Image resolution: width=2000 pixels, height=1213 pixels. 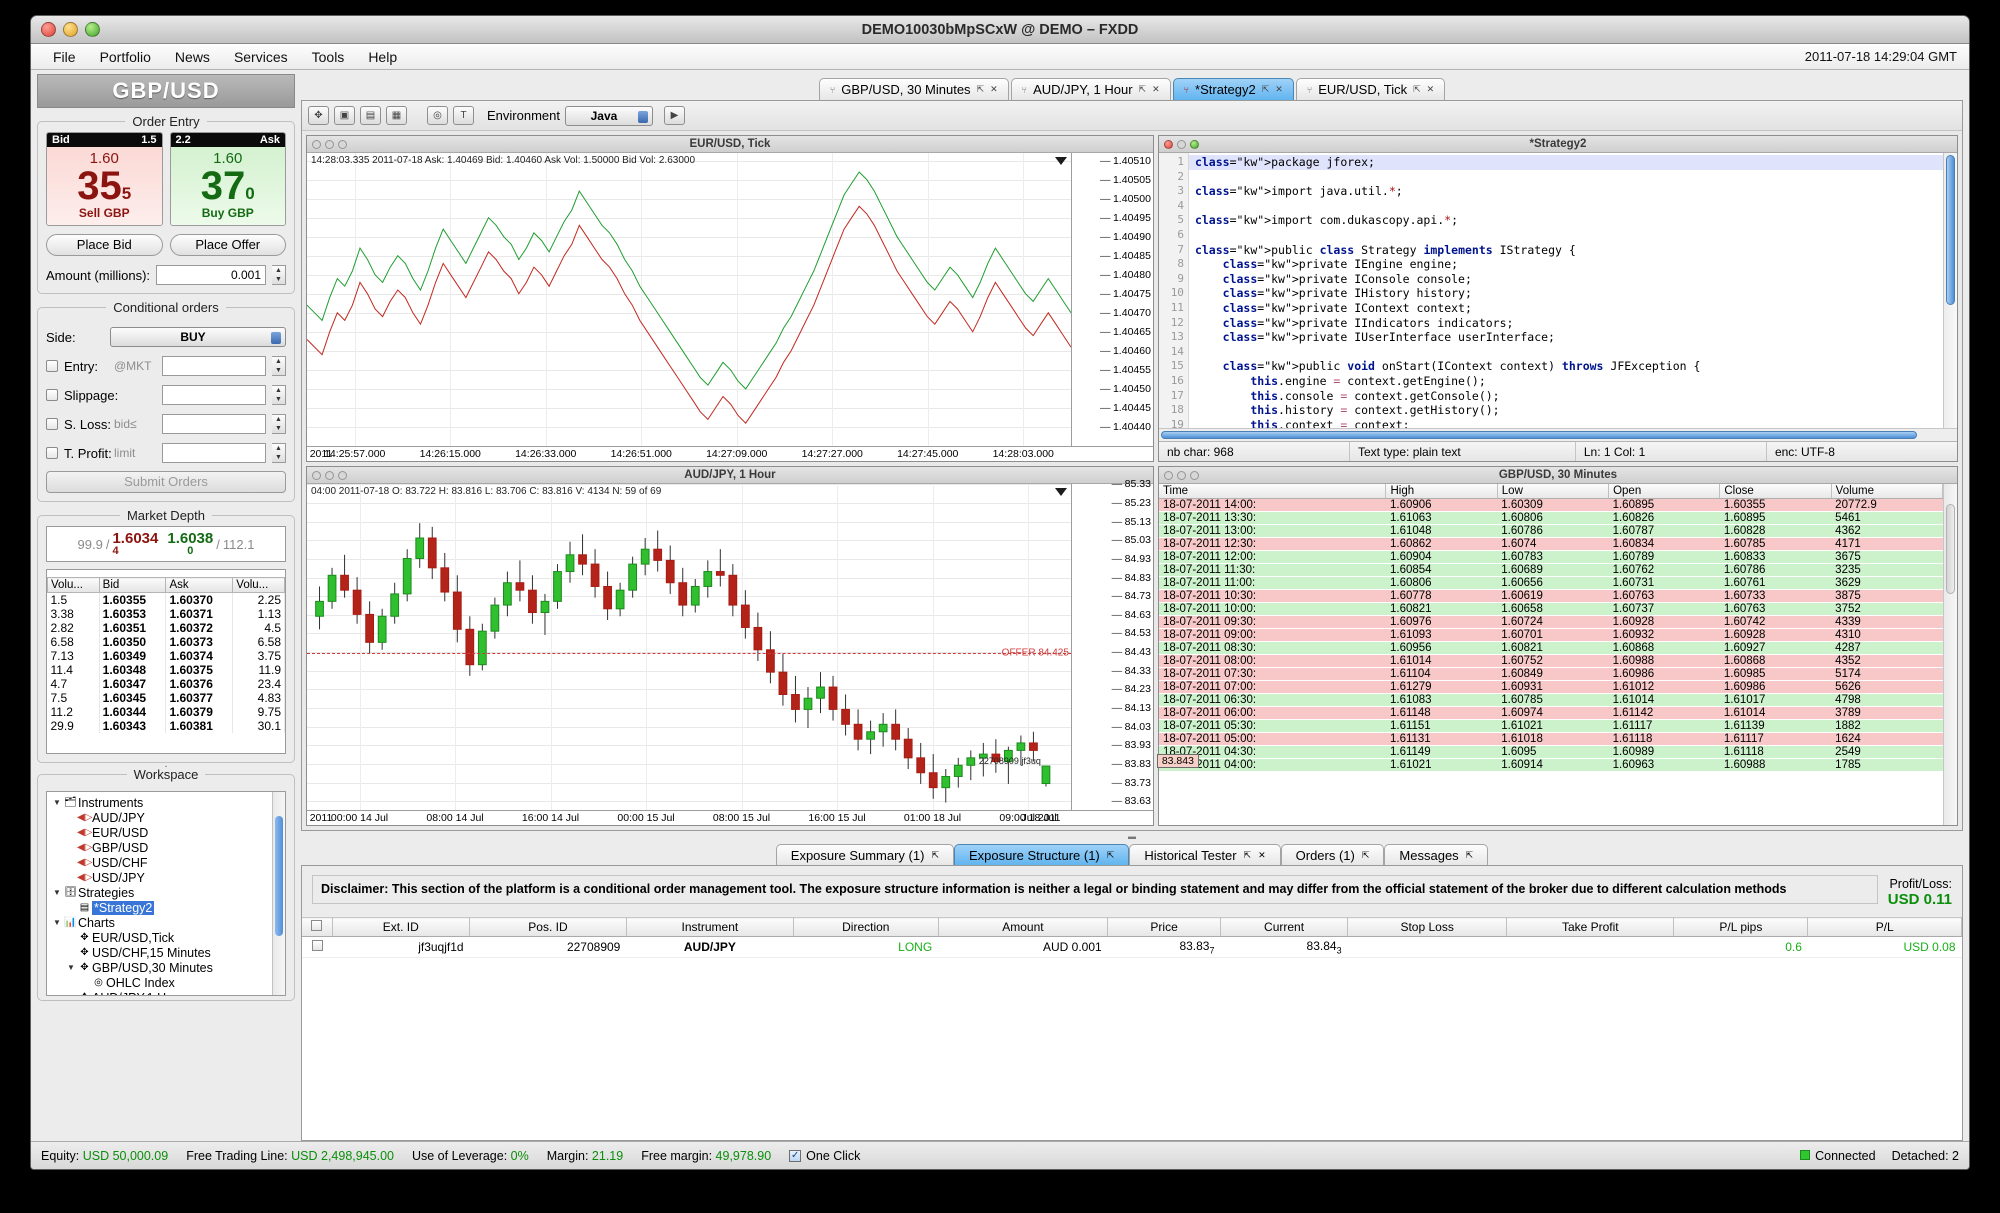 What do you see at coordinates (198, 337) in the screenshot?
I see `side-select: BUY` at bounding box center [198, 337].